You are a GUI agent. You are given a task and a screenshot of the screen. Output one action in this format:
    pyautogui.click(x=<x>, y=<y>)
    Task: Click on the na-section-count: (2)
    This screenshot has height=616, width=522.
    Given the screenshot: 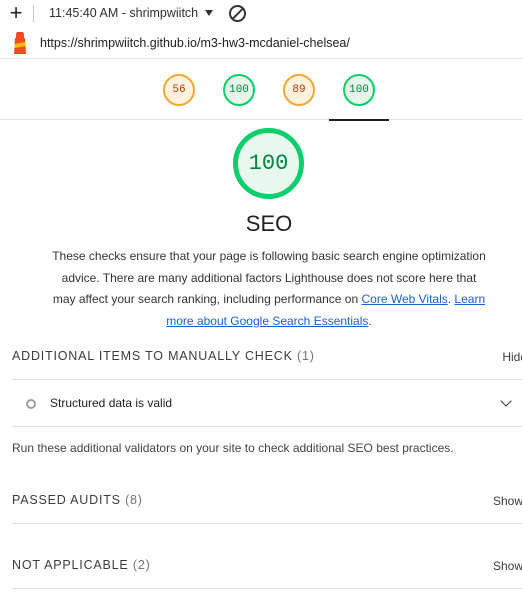 What is the action you would take?
    pyautogui.click(x=141, y=565)
    